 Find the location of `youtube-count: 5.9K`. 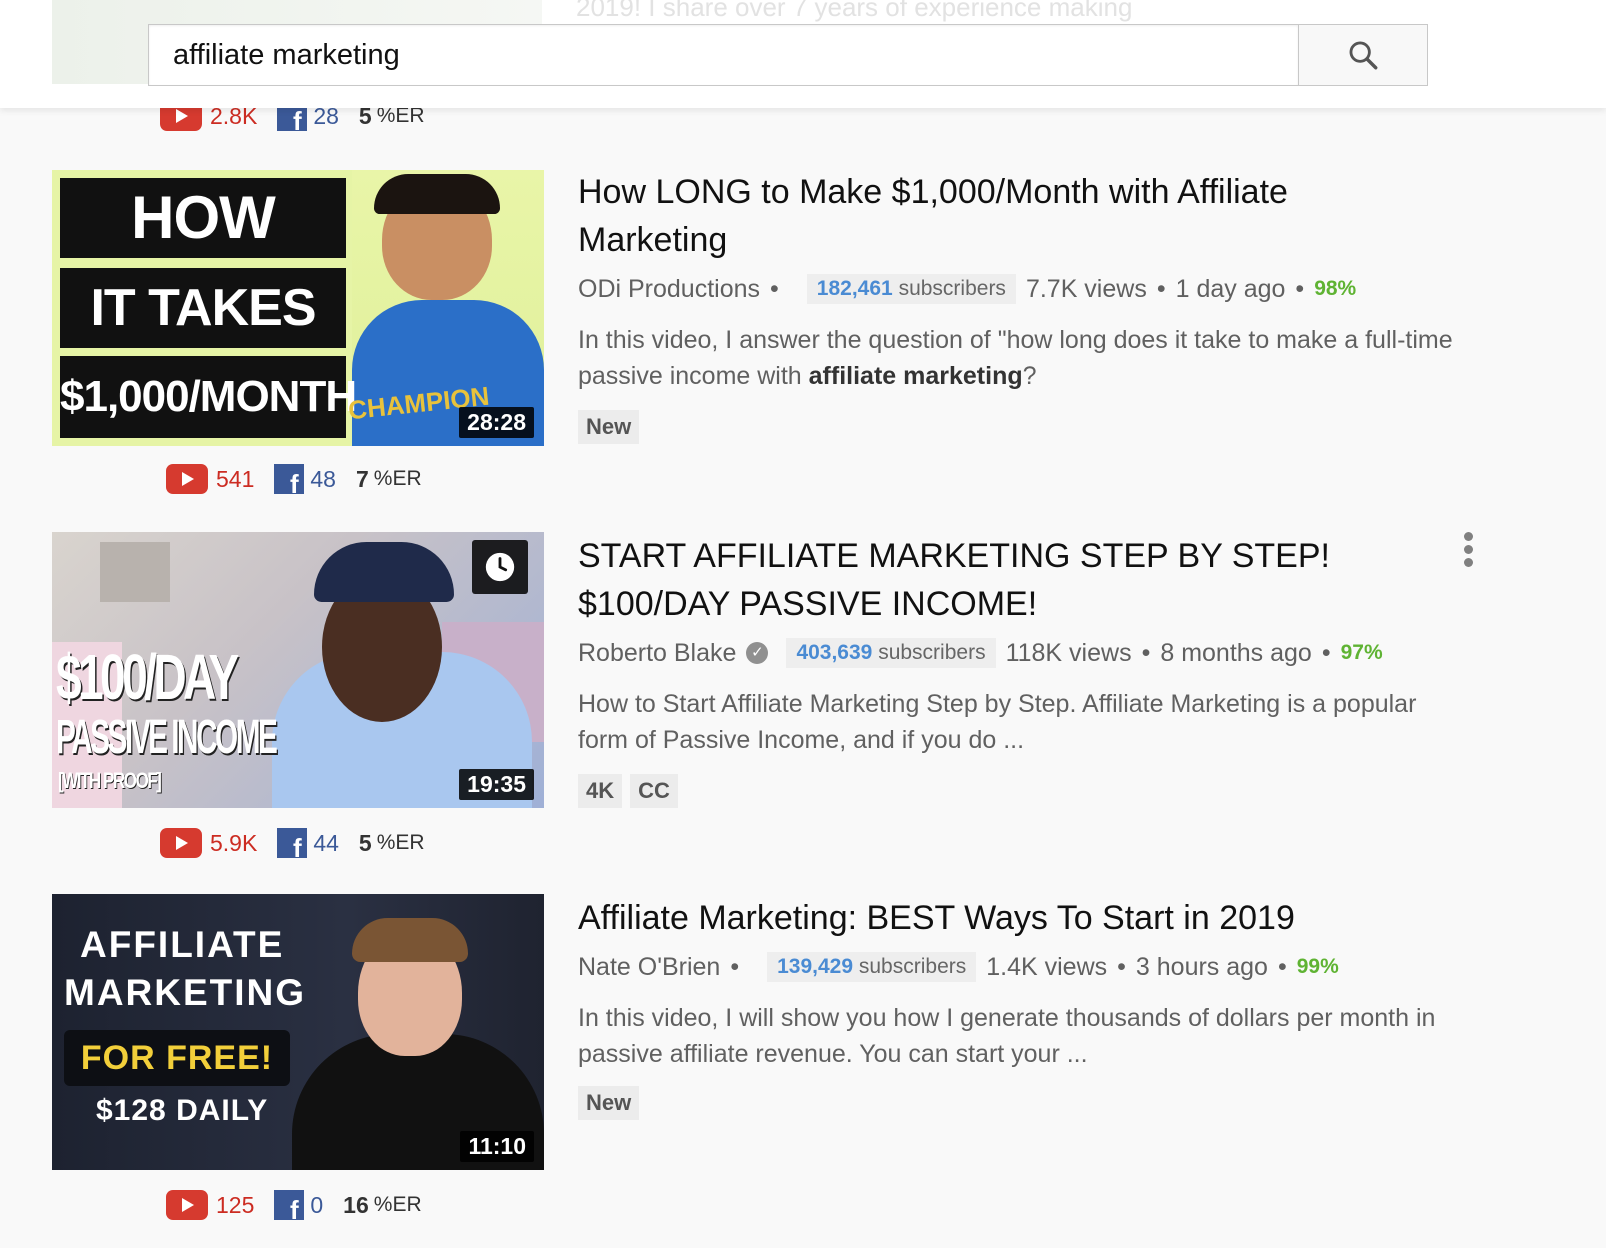

youtube-count: 5.9K is located at coordinates (234, 842).